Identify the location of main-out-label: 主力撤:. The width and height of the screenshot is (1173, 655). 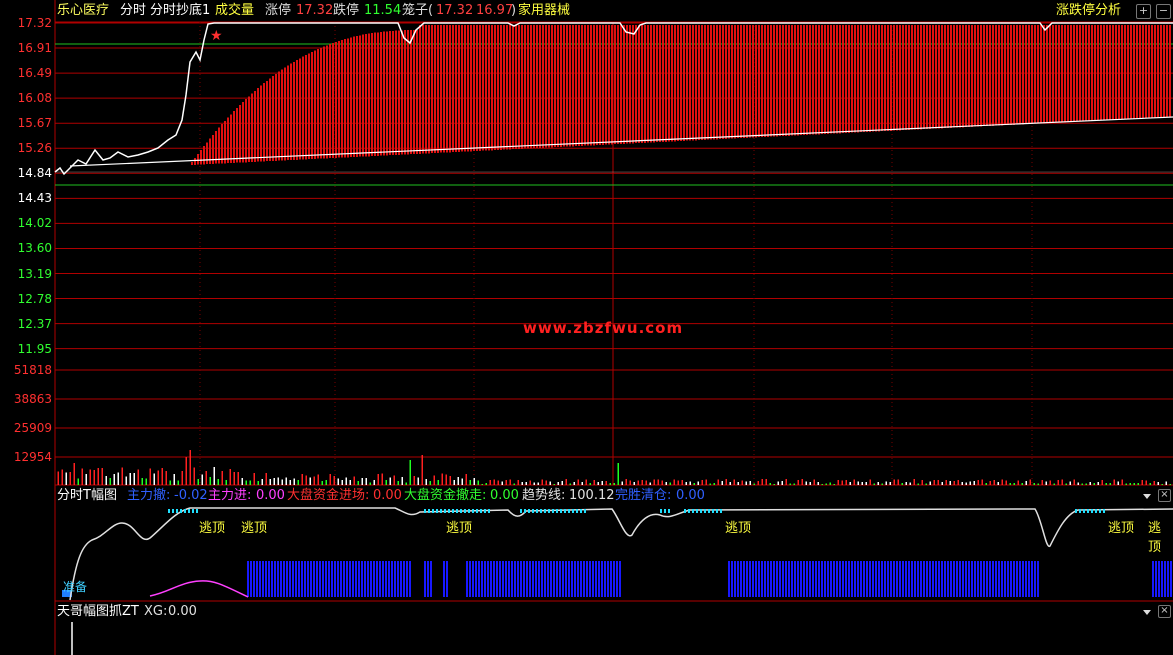
(149, 495).